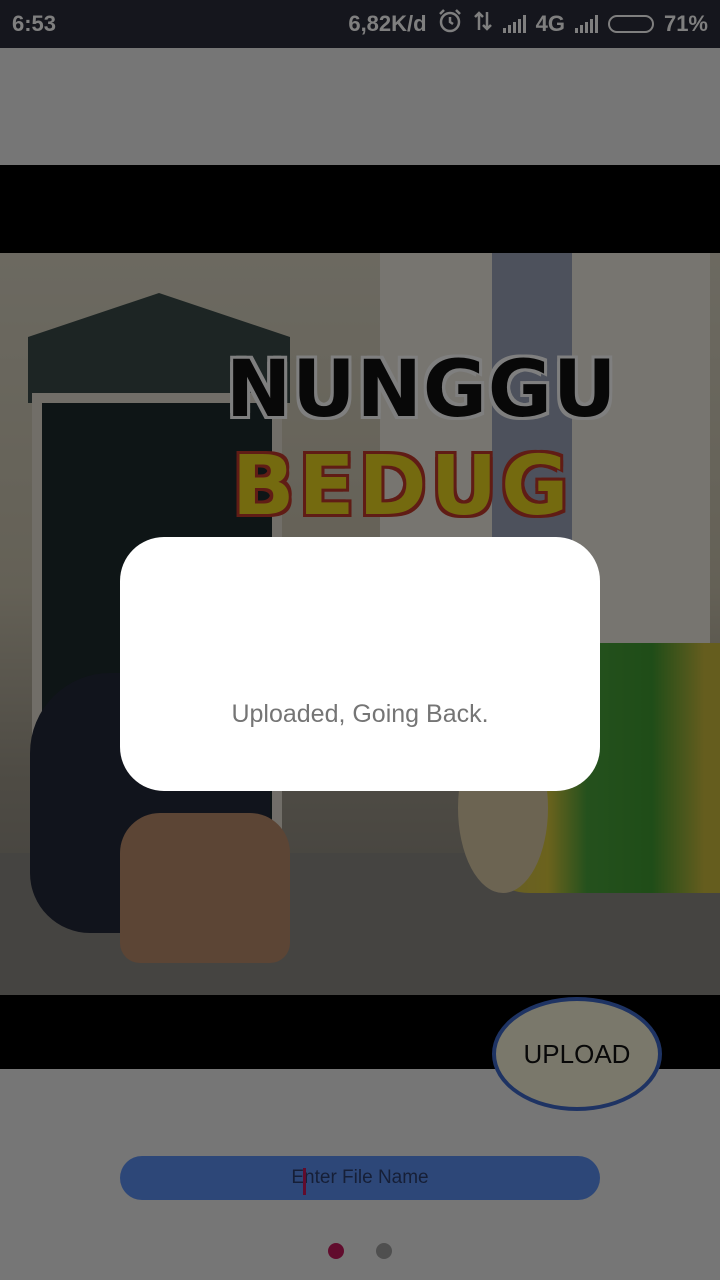  What do you see at coordinates (360, 713) in the screenshot?
I see `dialog-message: Uploaded, Going Back.` at bounding box center [360, 713].